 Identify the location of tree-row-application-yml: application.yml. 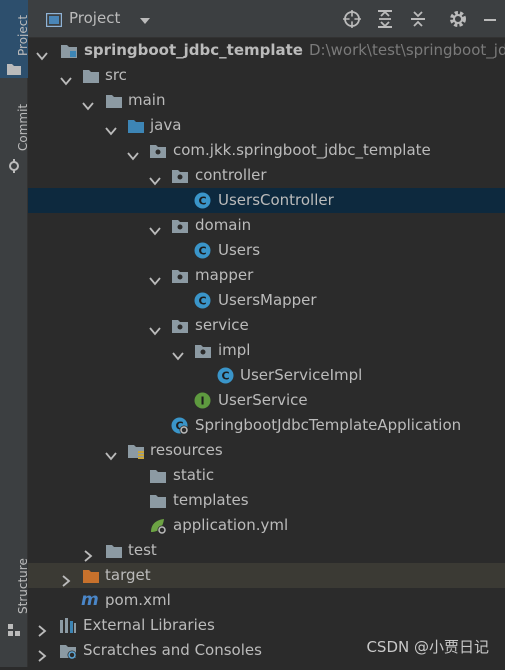
(266, 525).